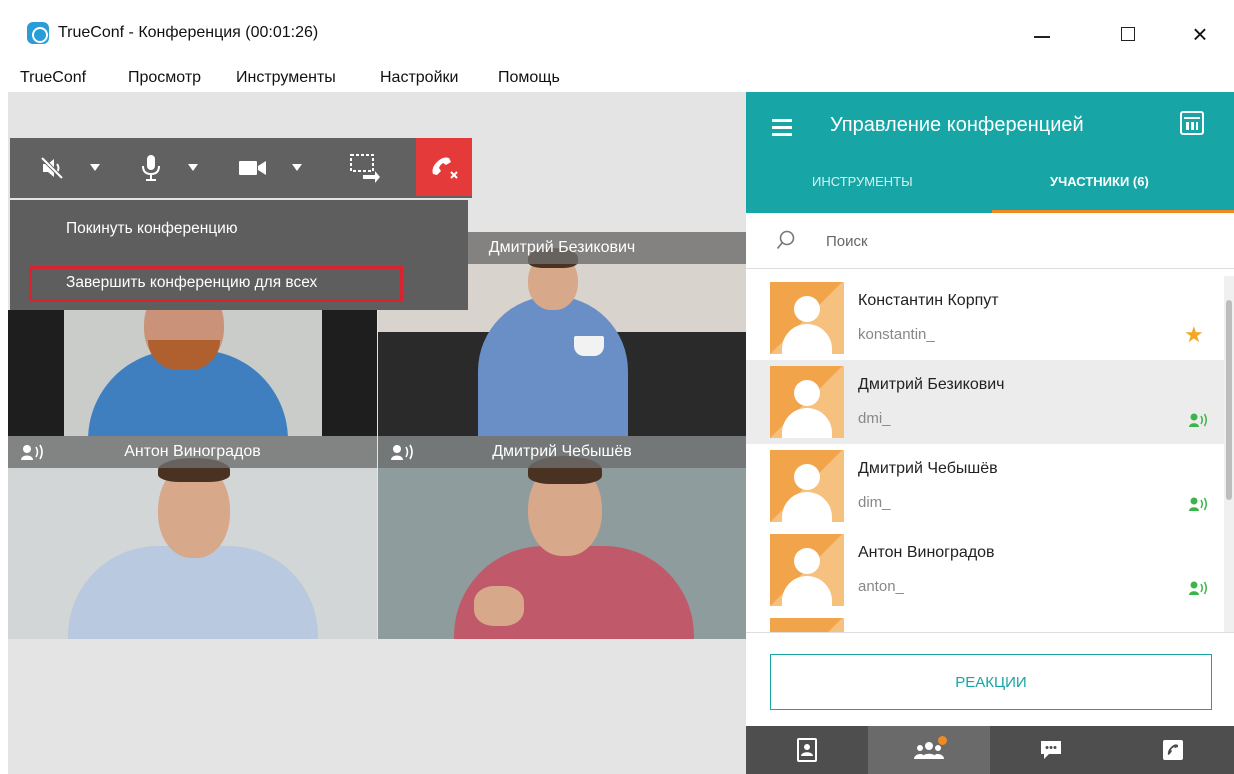  Describe the element at coordinates (881, 586) in the screenshot. I see `participant-login: anton_` at that location.